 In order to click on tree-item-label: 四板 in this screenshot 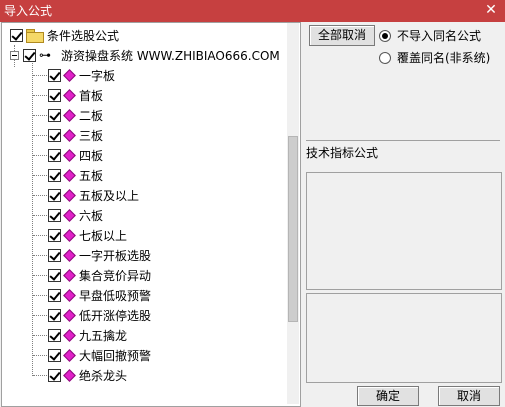, I will do `click(91, 155)`.